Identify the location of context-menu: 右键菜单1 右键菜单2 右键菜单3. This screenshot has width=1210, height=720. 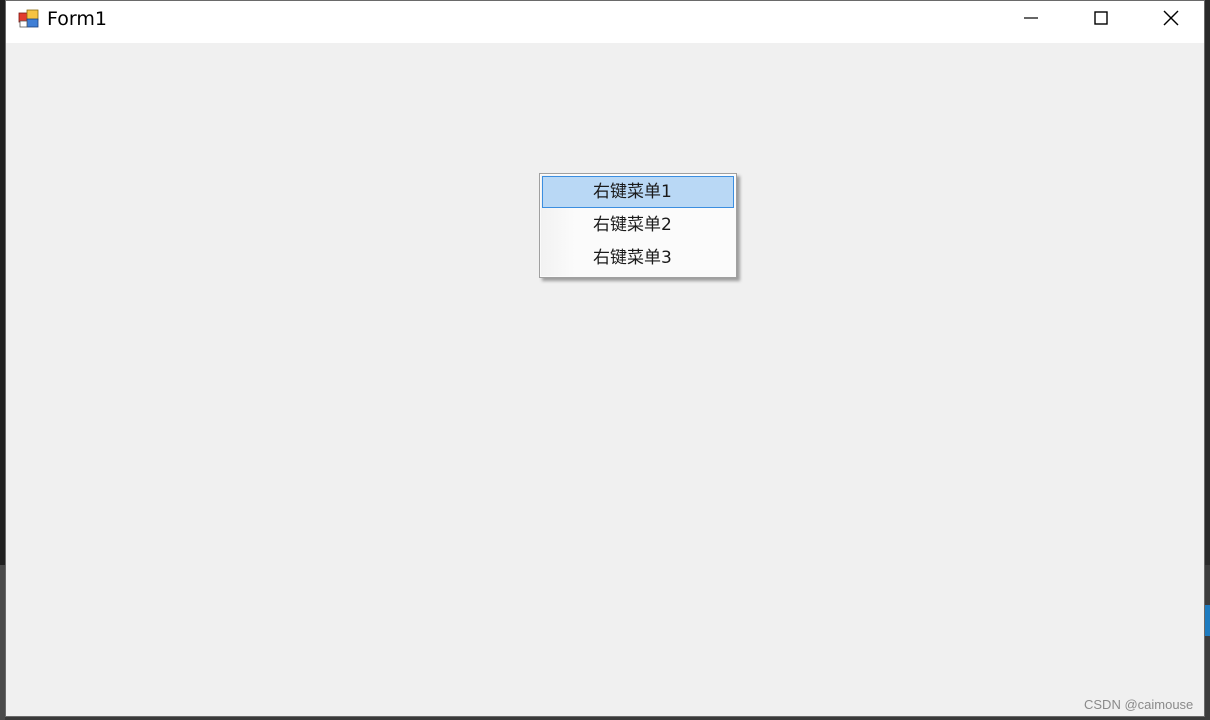
(638, 225).